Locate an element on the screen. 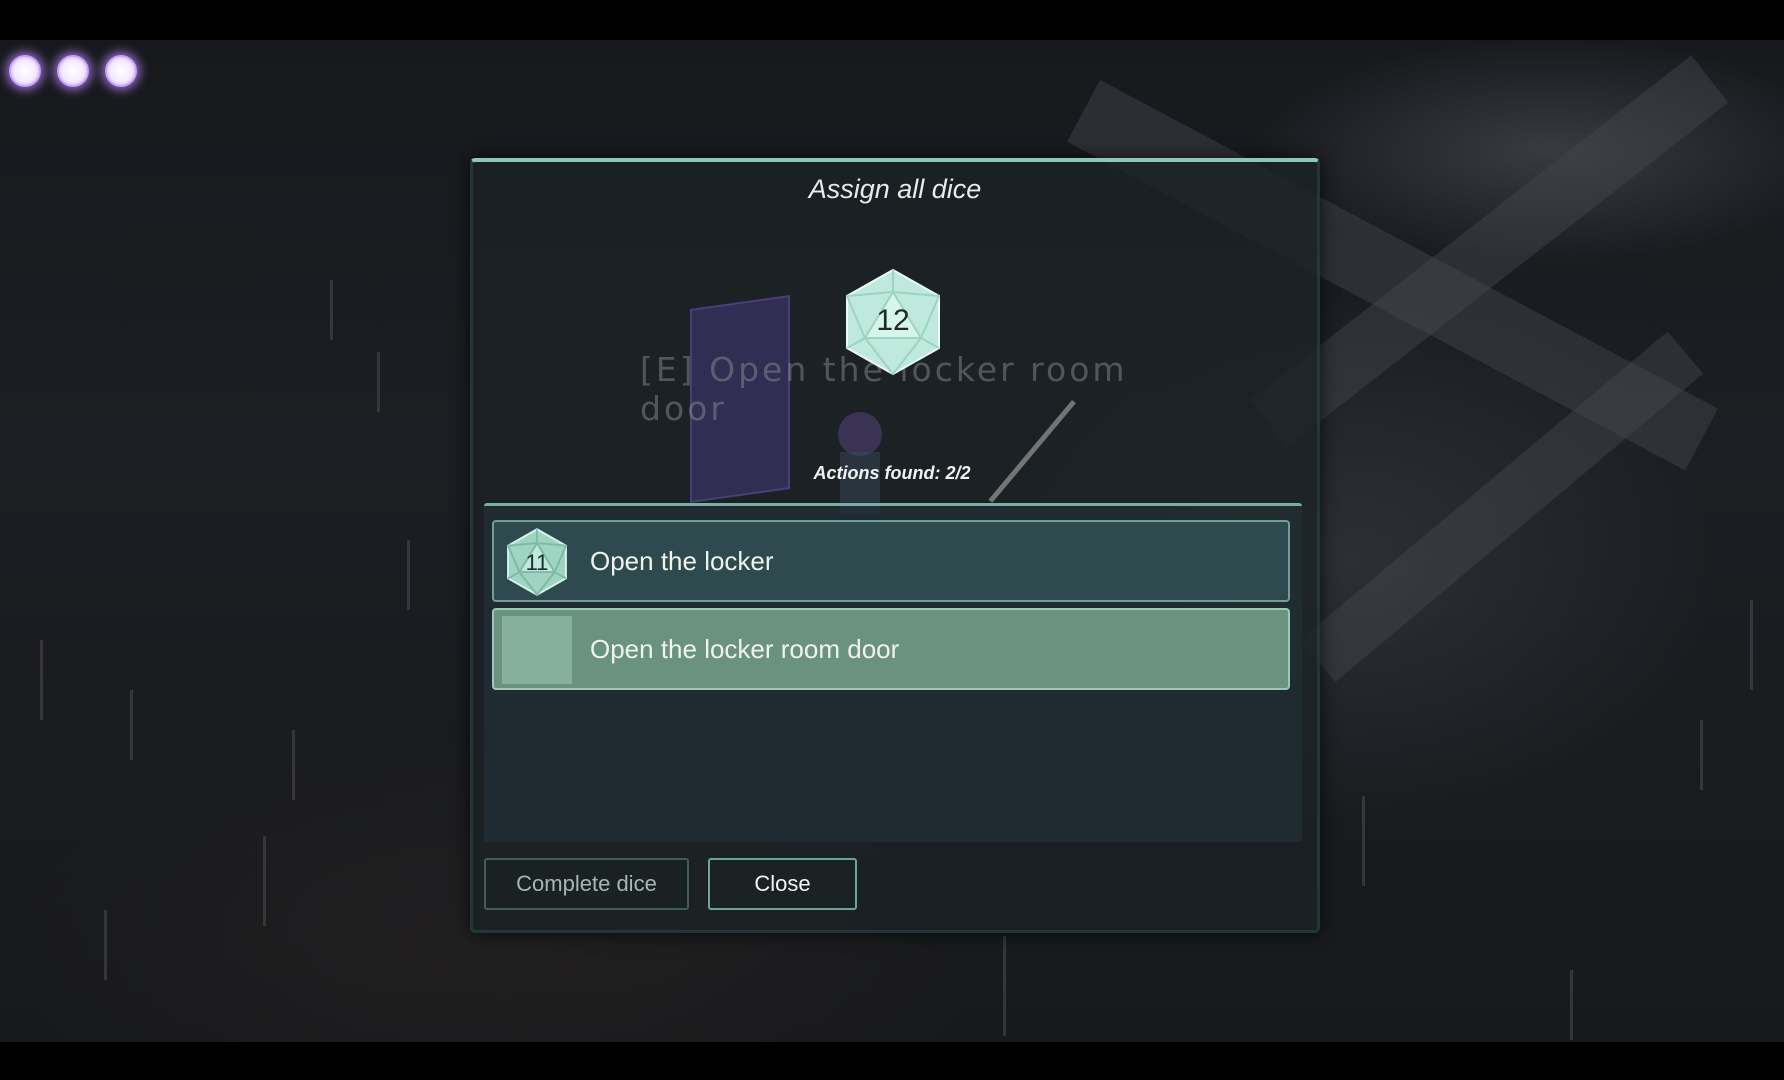  hud-pips is located at coordinates (73, 71).